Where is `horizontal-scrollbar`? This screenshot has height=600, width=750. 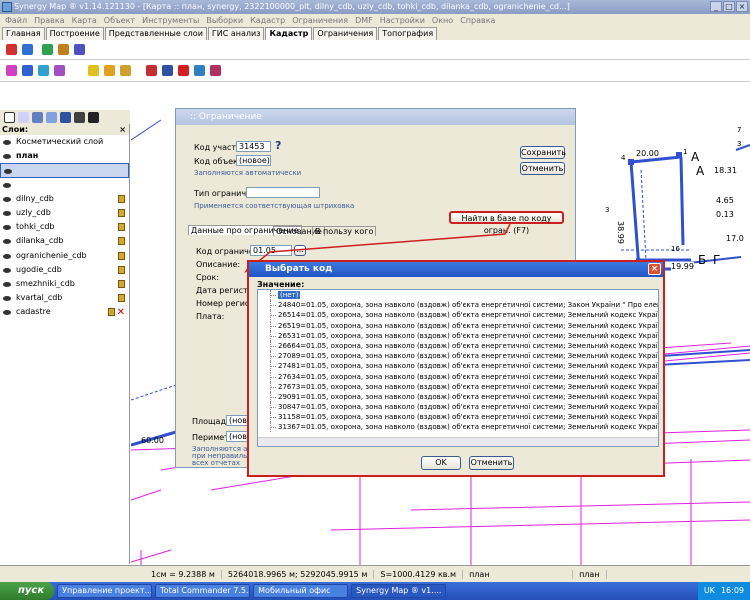
horizontal-scrollbar is located at coordinates (458, 441).